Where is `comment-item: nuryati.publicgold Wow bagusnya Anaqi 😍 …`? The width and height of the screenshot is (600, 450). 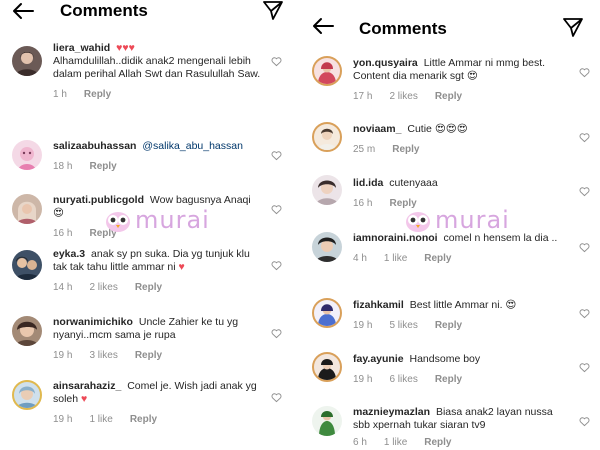
comment-item: nuryati.publicgold Wow bagusnya Anaqi 😍 … is located at coordinates (146, 215).